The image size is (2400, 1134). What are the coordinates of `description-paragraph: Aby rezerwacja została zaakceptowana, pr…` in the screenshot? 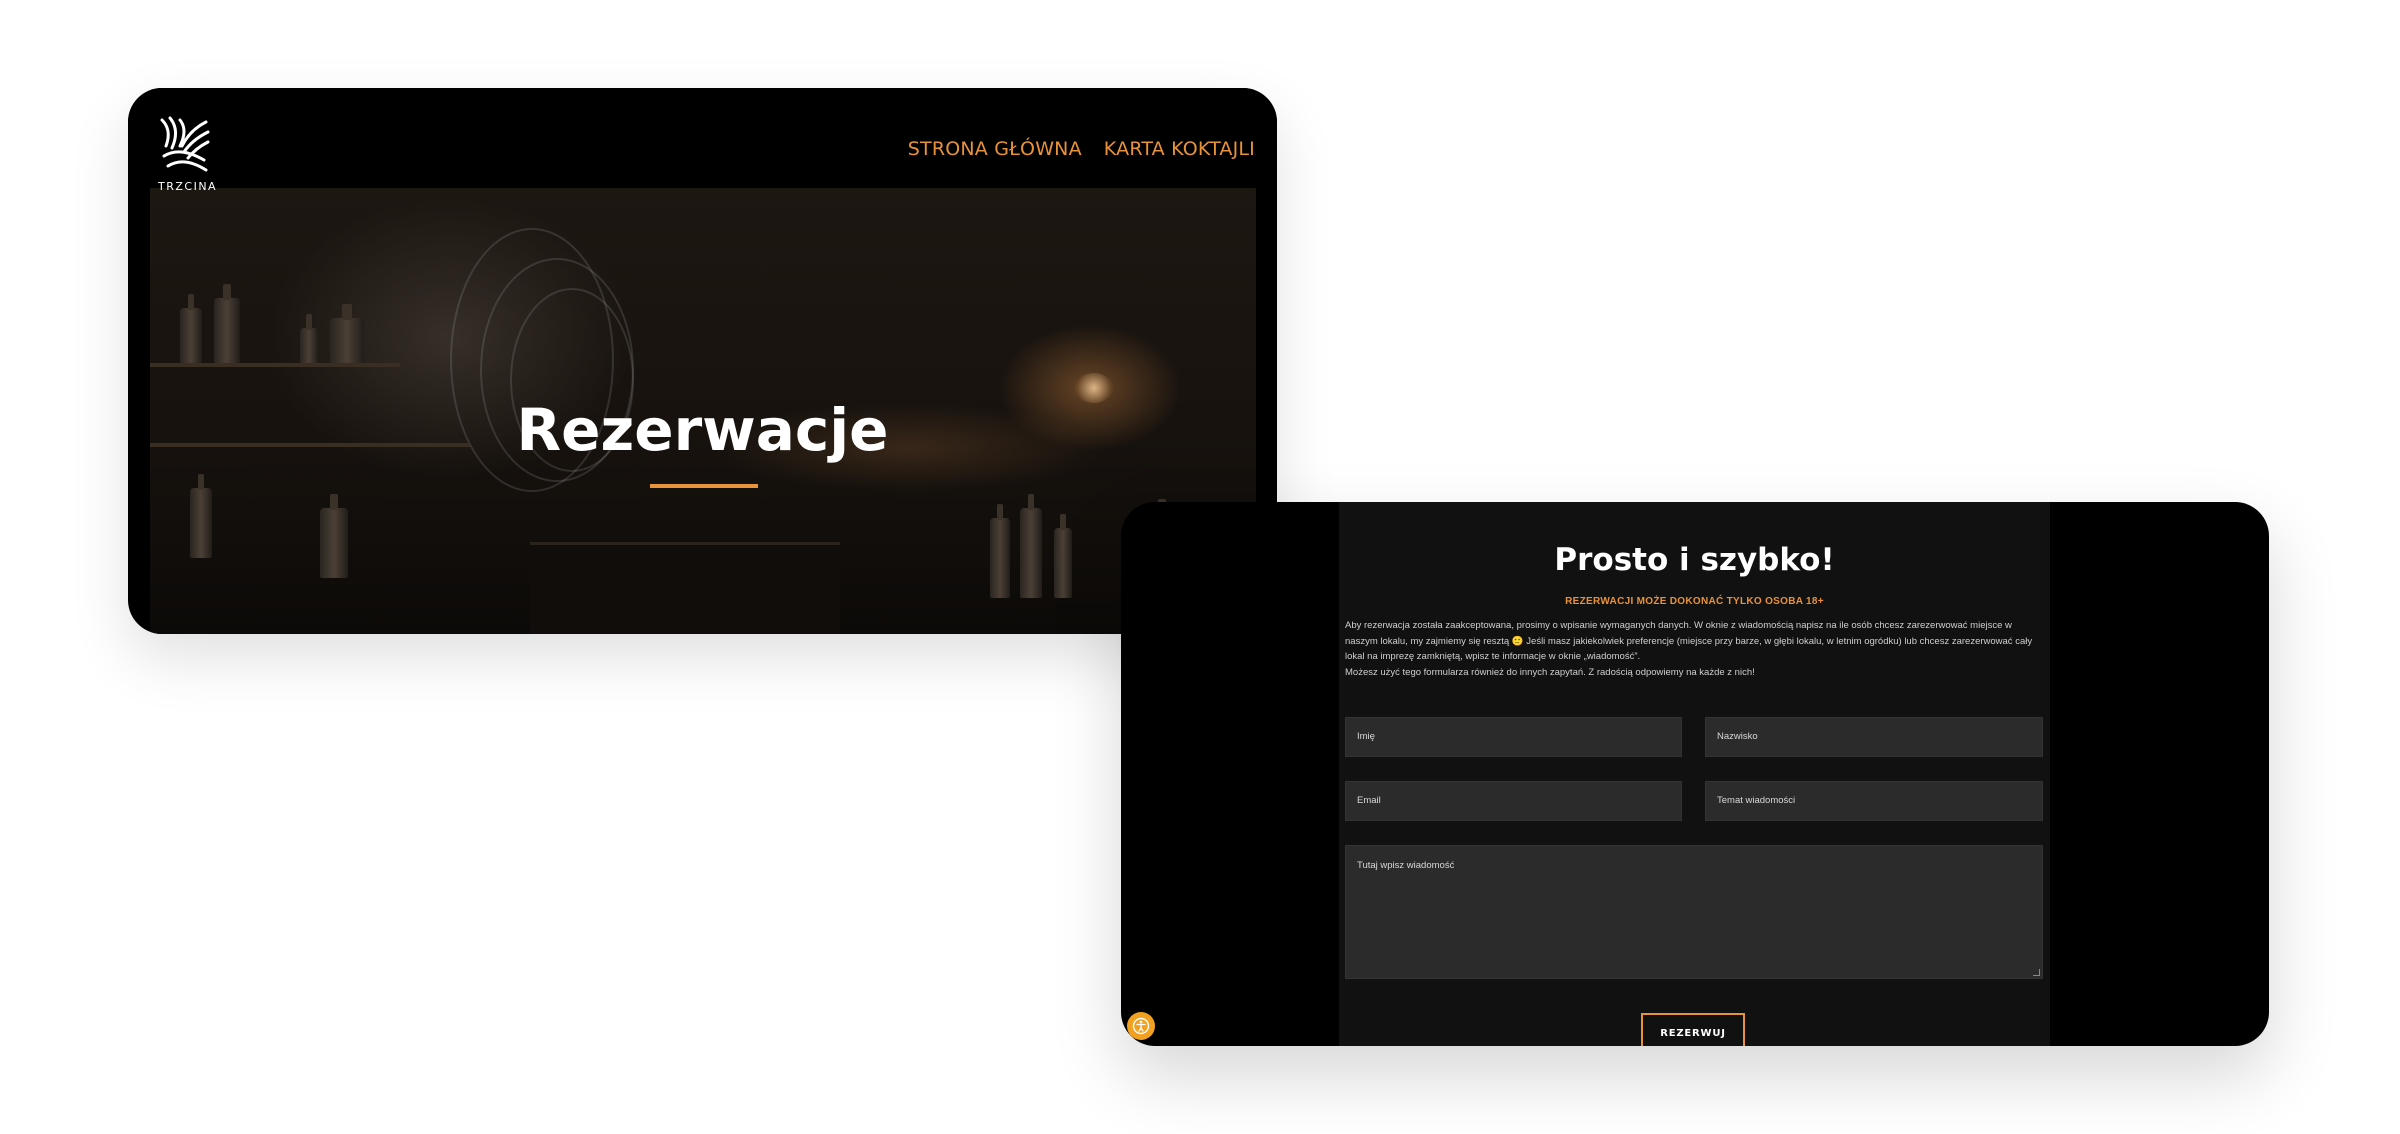 It's located at (1689, 641).